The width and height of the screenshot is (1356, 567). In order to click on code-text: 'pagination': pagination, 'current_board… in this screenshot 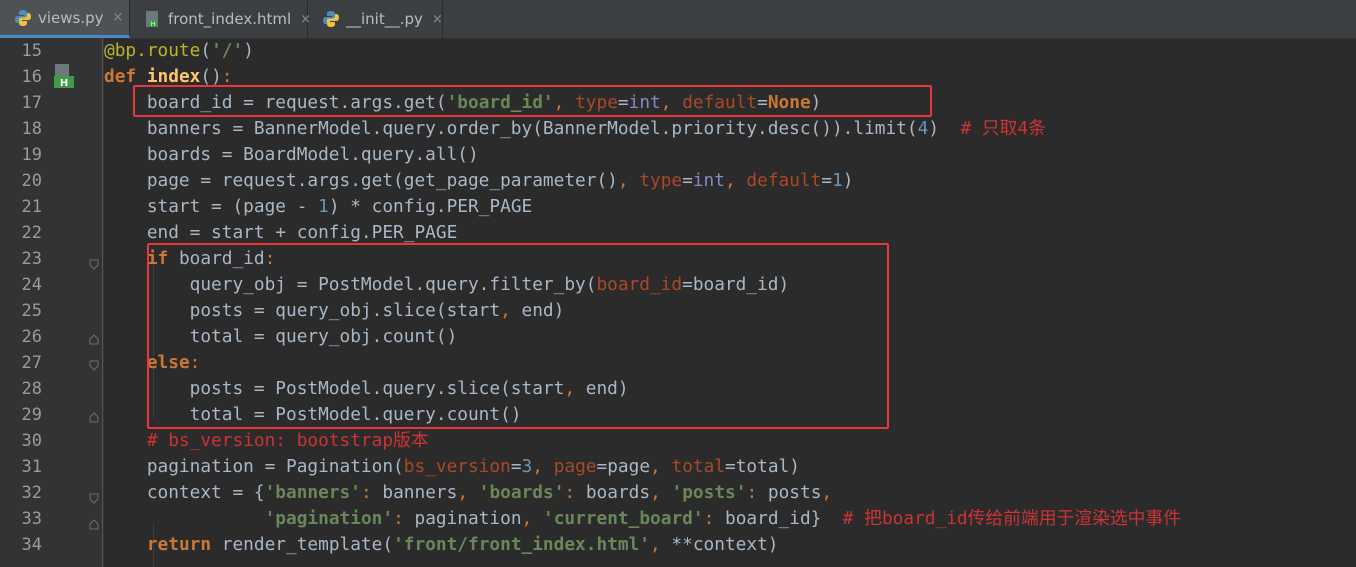, I will do `click(642, 519)`.